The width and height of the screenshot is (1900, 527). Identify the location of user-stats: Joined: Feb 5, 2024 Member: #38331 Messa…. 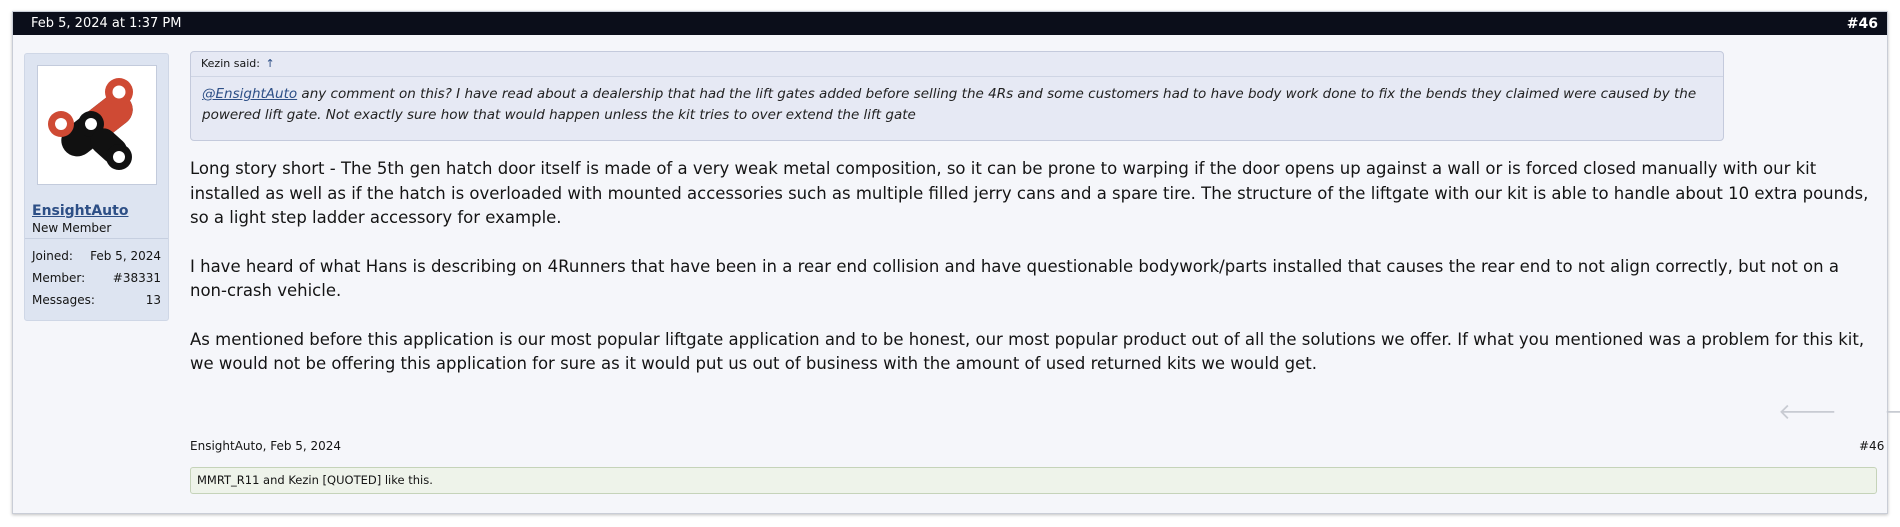
(96, 276).